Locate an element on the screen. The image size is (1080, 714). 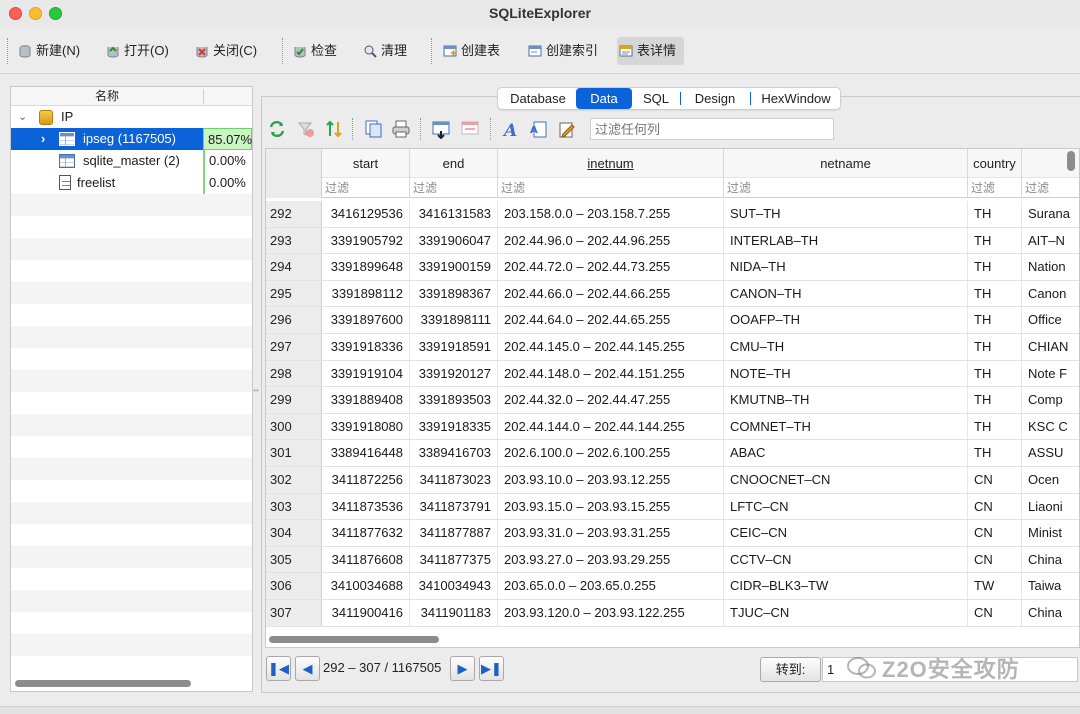
cell-descr: Surana is located at coordinates (1050, 214).